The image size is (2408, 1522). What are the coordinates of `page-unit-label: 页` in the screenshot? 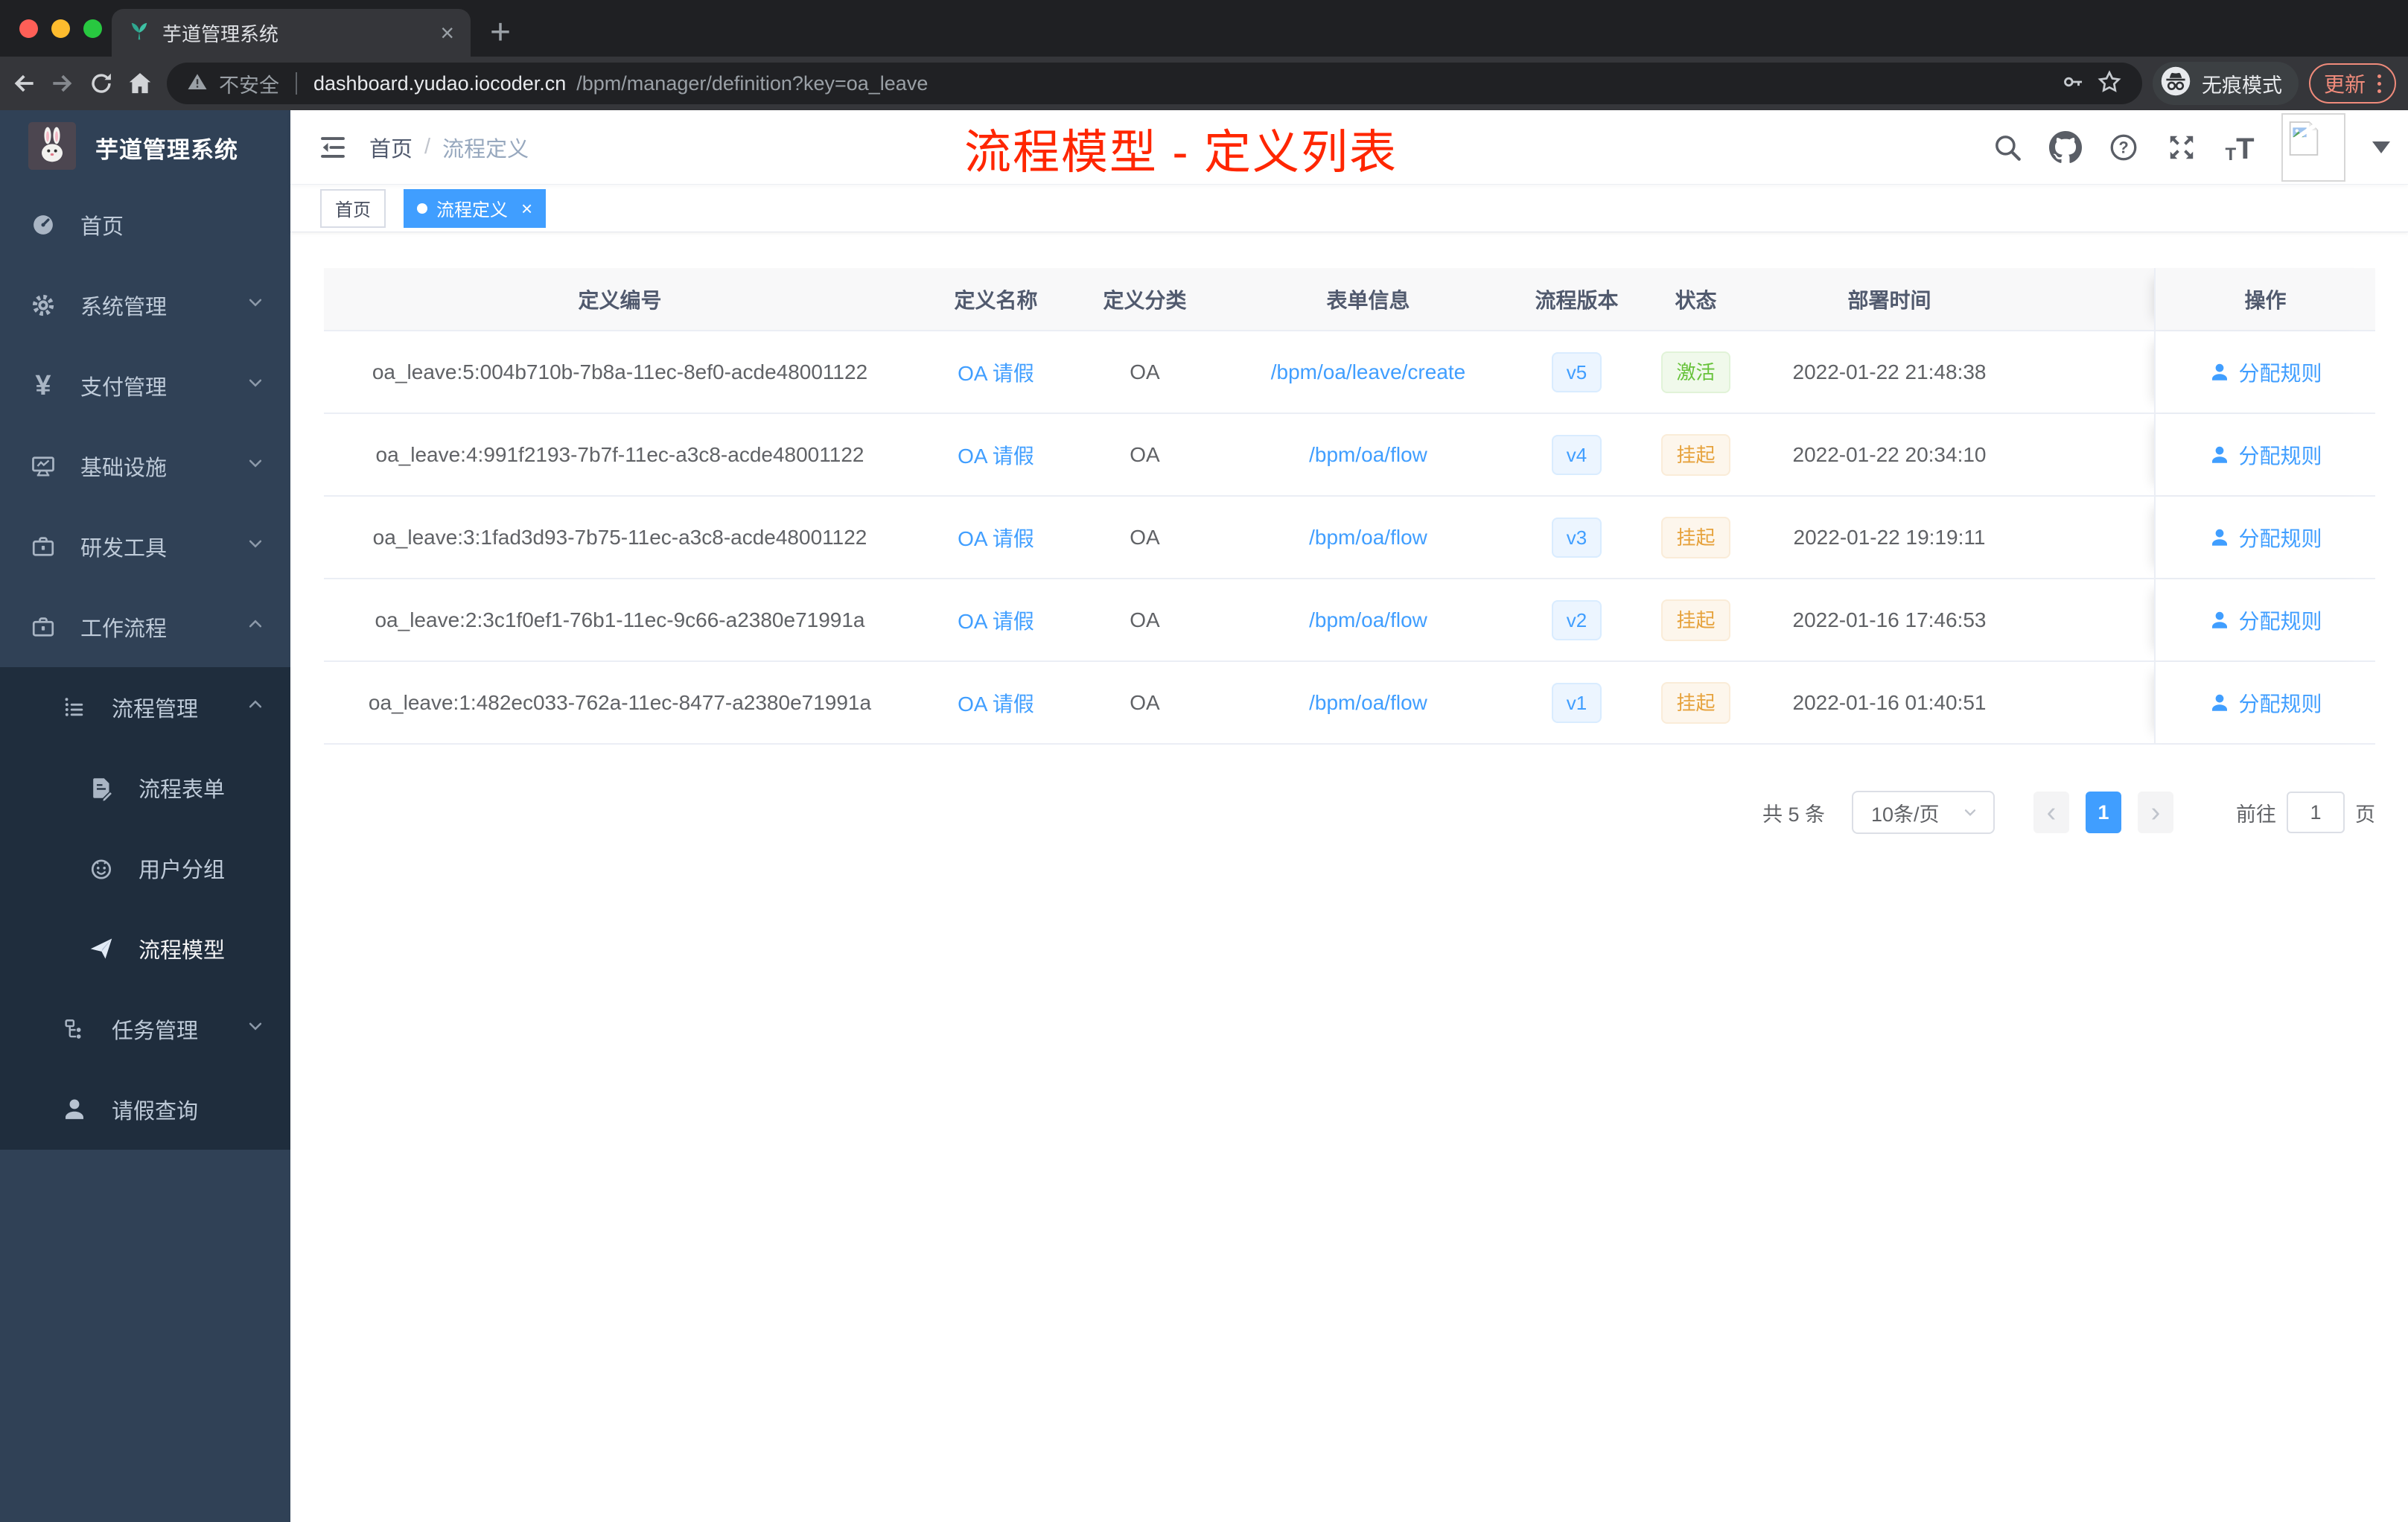 It's located at (2365, 814).